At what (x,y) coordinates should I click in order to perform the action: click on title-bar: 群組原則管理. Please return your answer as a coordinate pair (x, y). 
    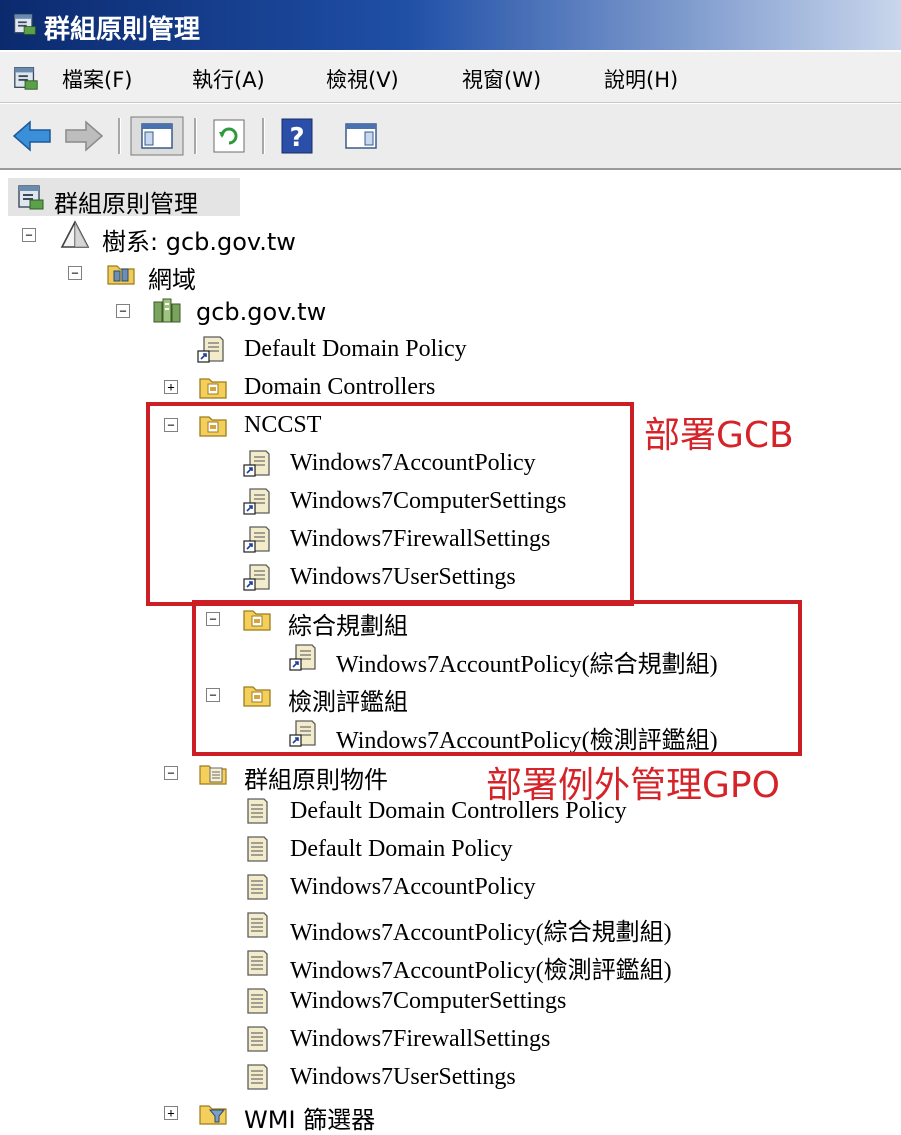
    Looking at the image, I should click on (450, 25).